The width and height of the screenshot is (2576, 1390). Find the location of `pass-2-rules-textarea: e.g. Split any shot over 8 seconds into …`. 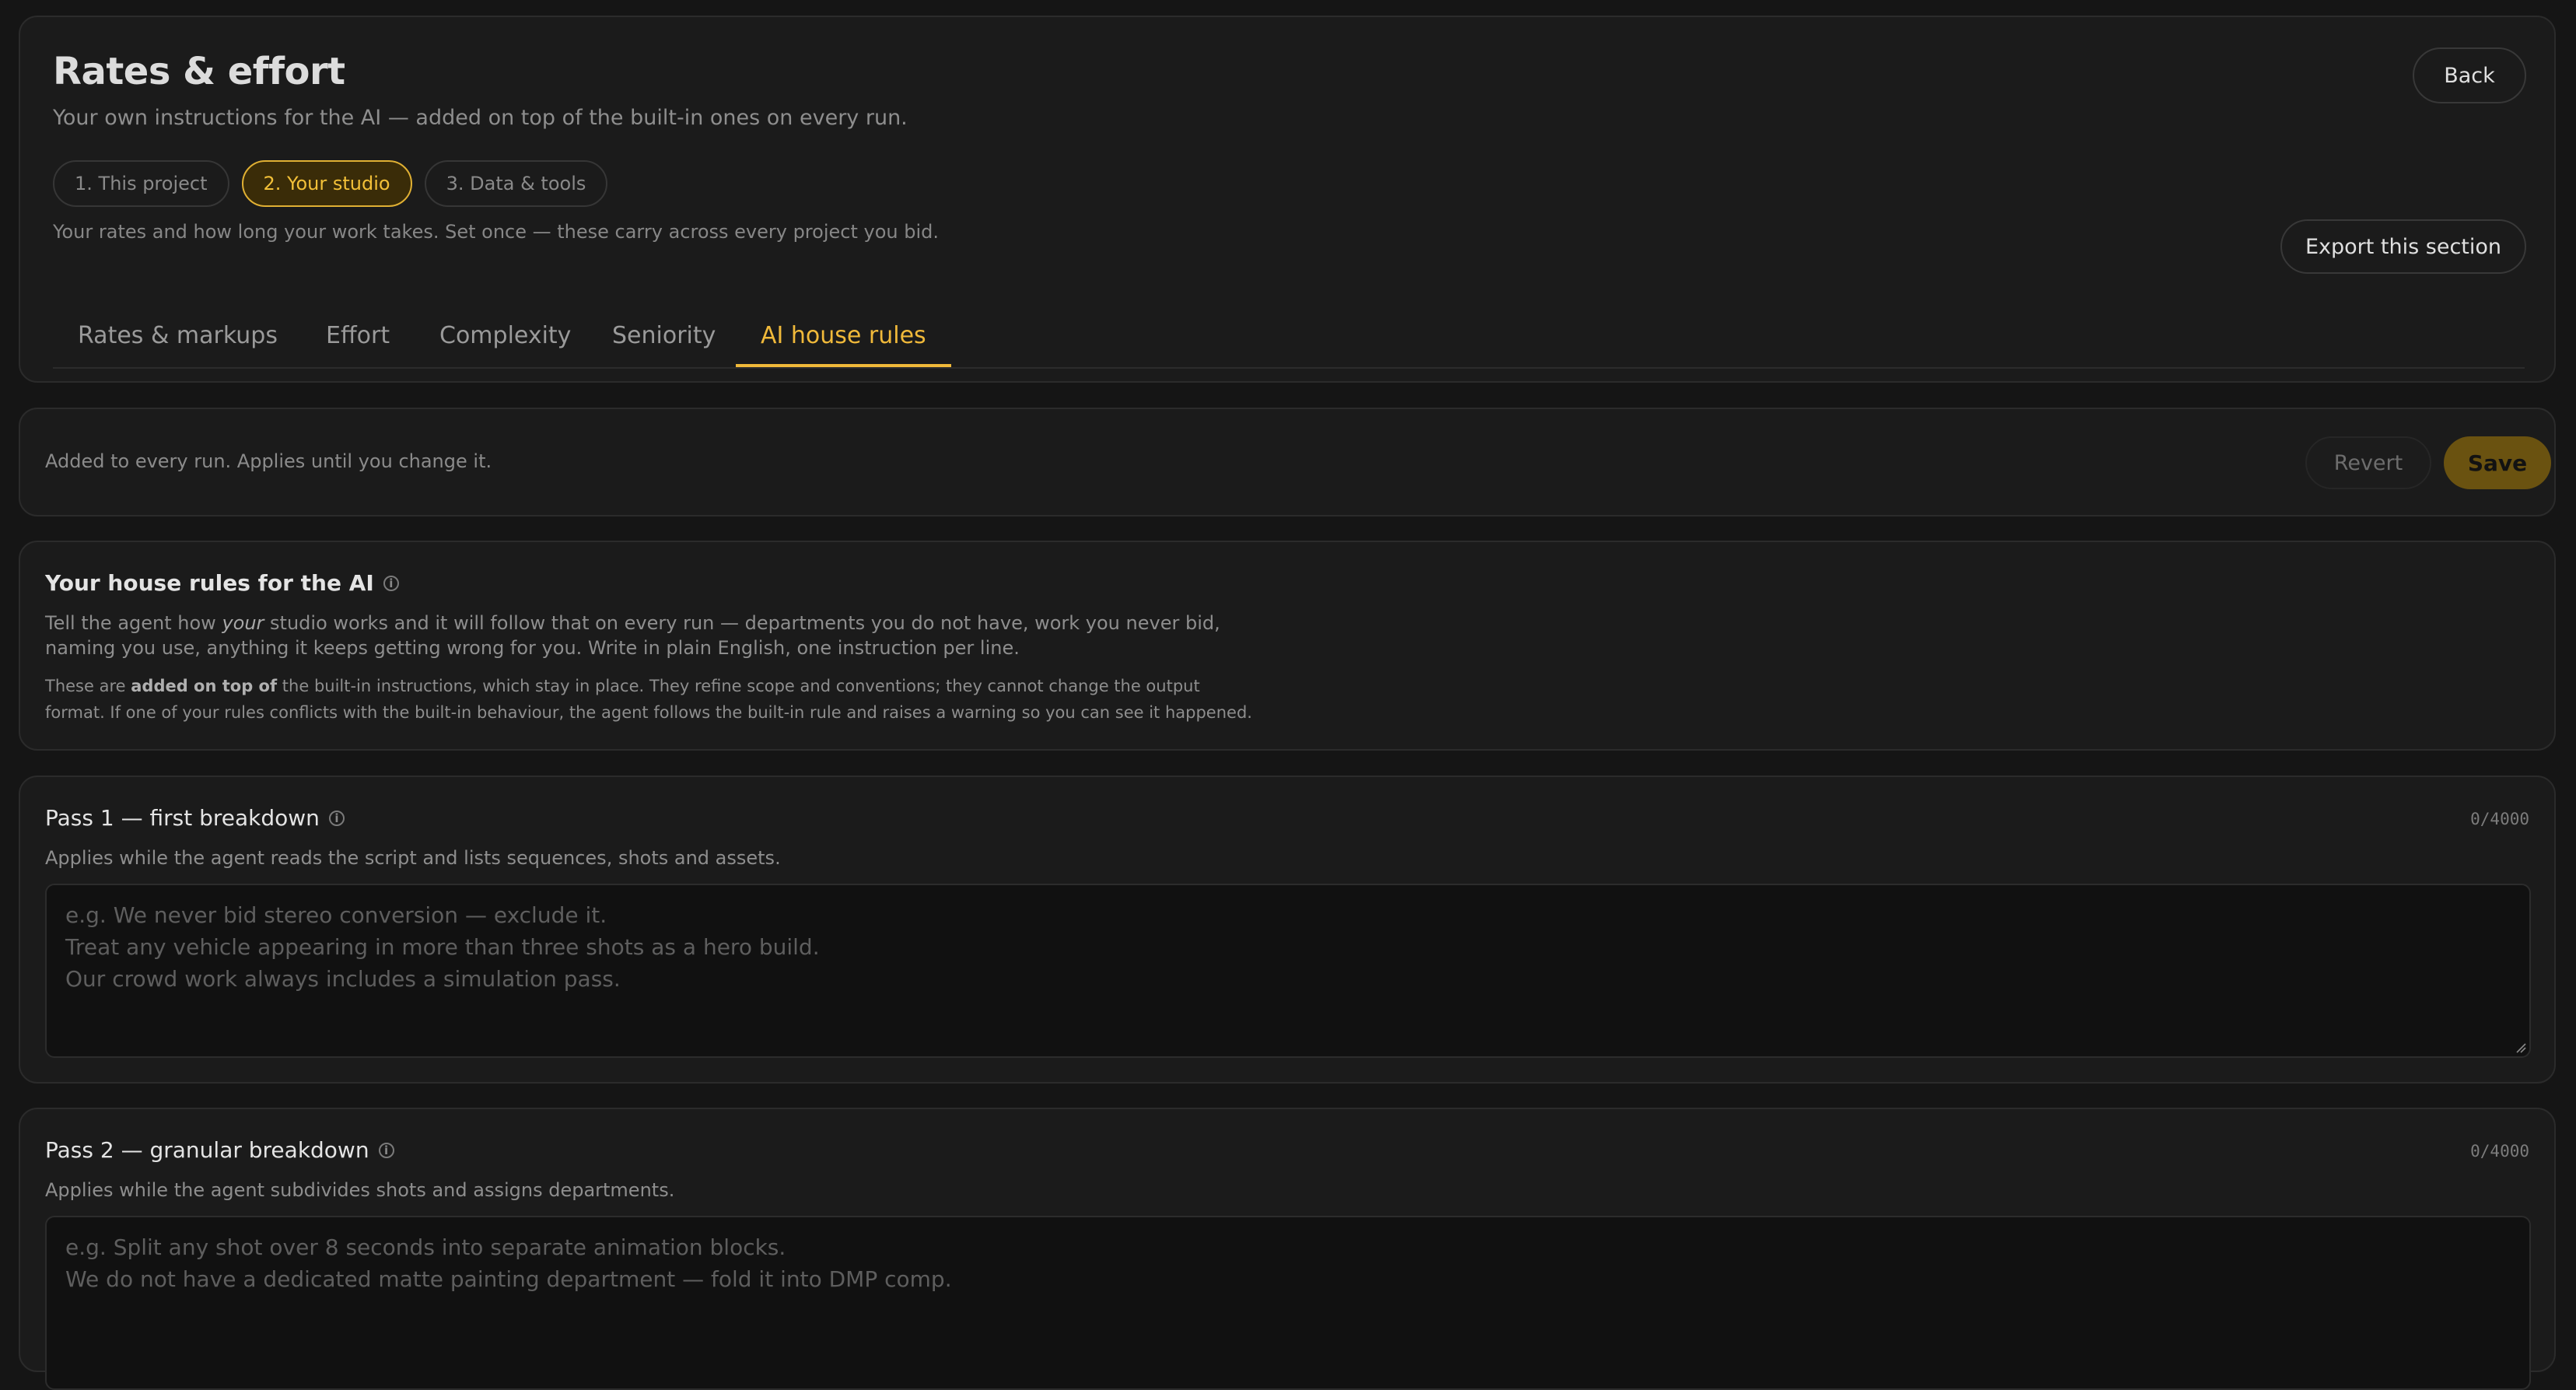

pass-2-rules-textarea: e.g. Split any shot over 8 seconds into … is located at coordinates (1288, 1303).